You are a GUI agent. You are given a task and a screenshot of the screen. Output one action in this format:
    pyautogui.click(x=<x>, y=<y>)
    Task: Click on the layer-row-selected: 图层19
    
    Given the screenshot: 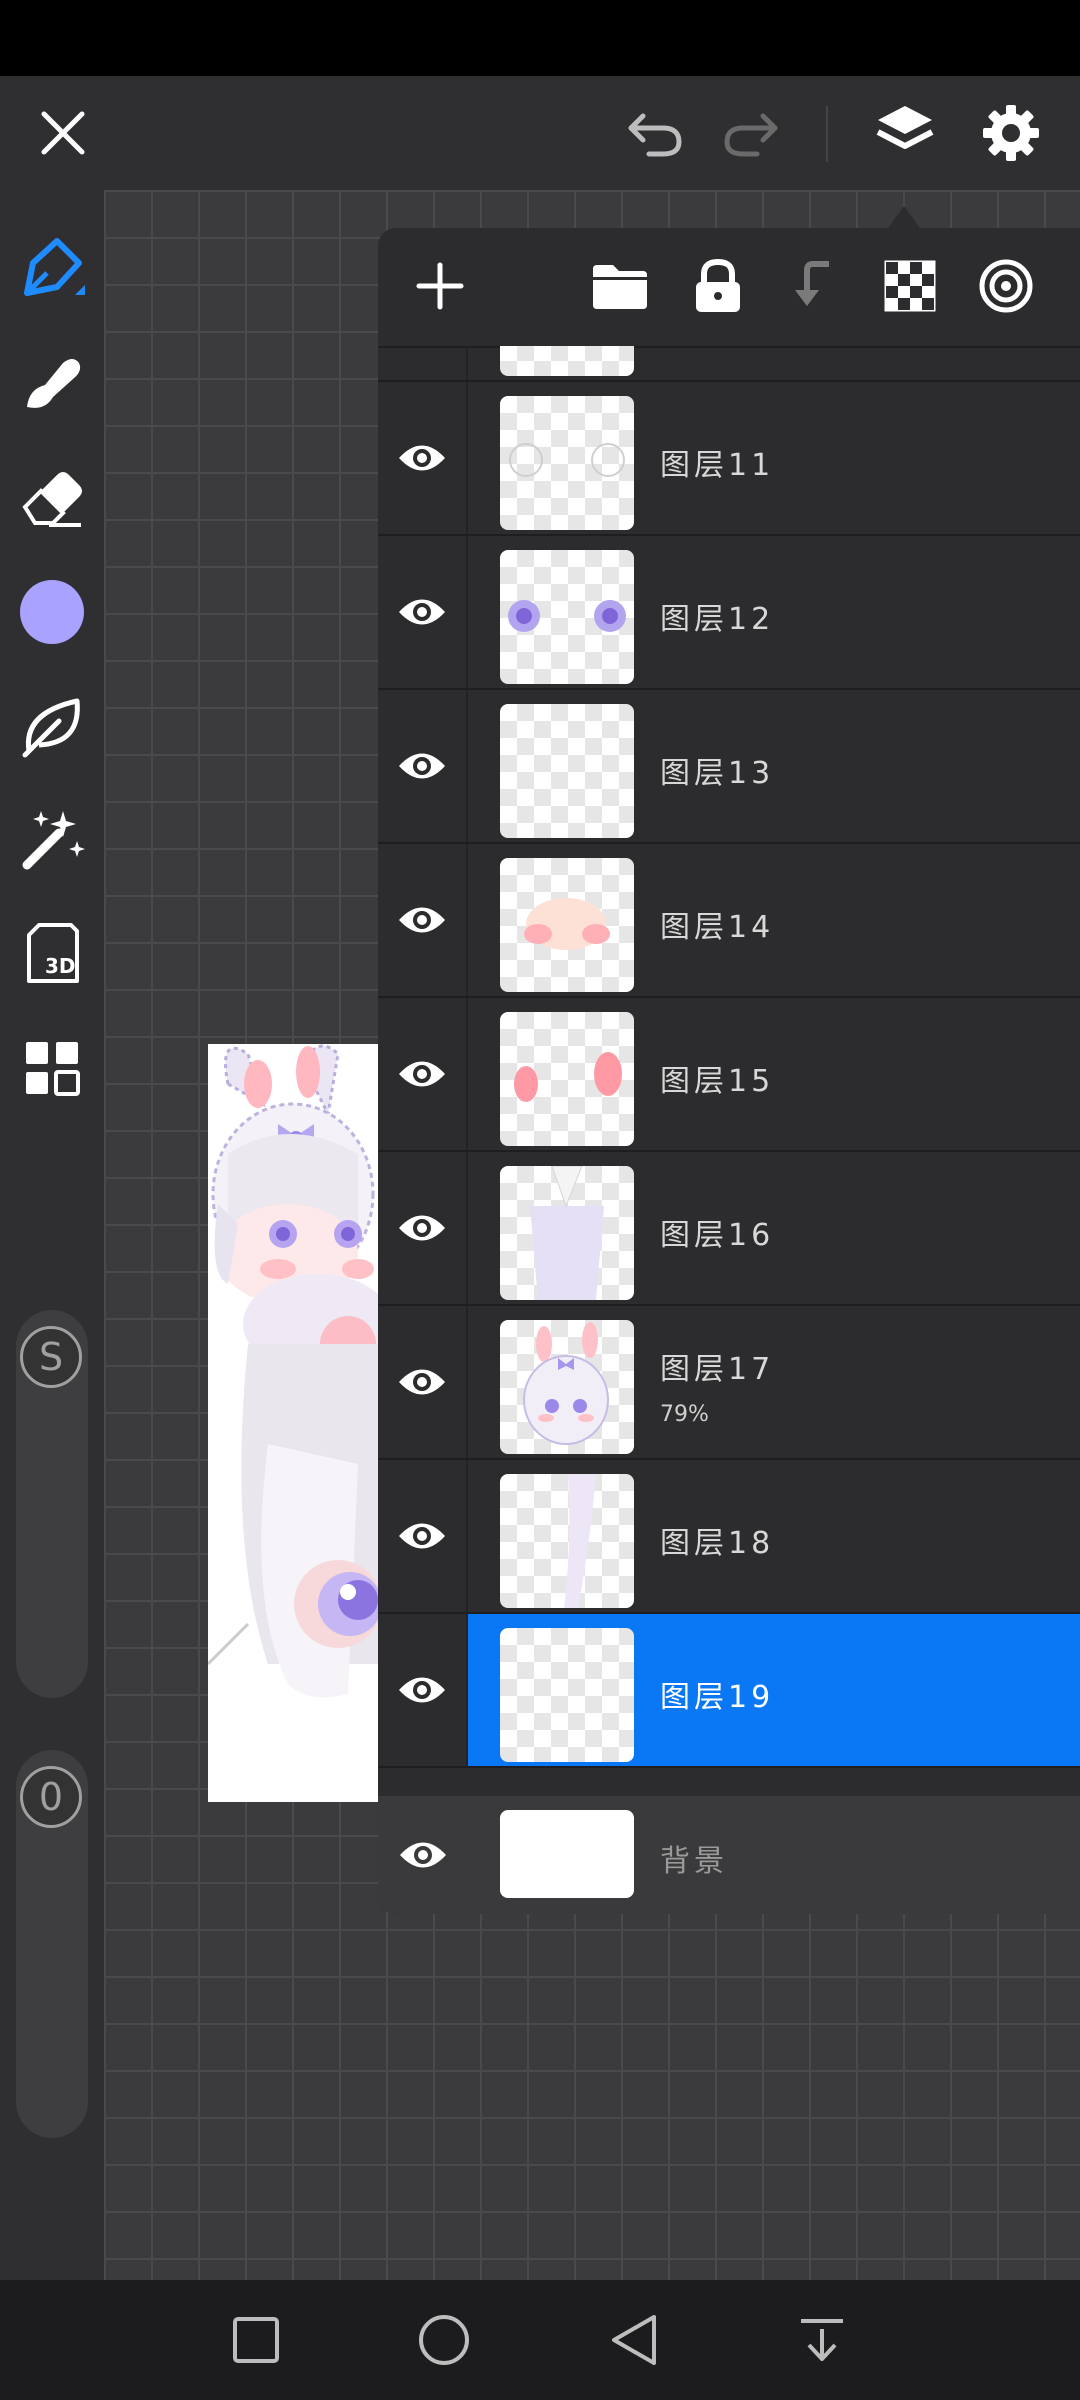 What is the action you would take?
    pyautogui.click(x=729, y=1691)
    